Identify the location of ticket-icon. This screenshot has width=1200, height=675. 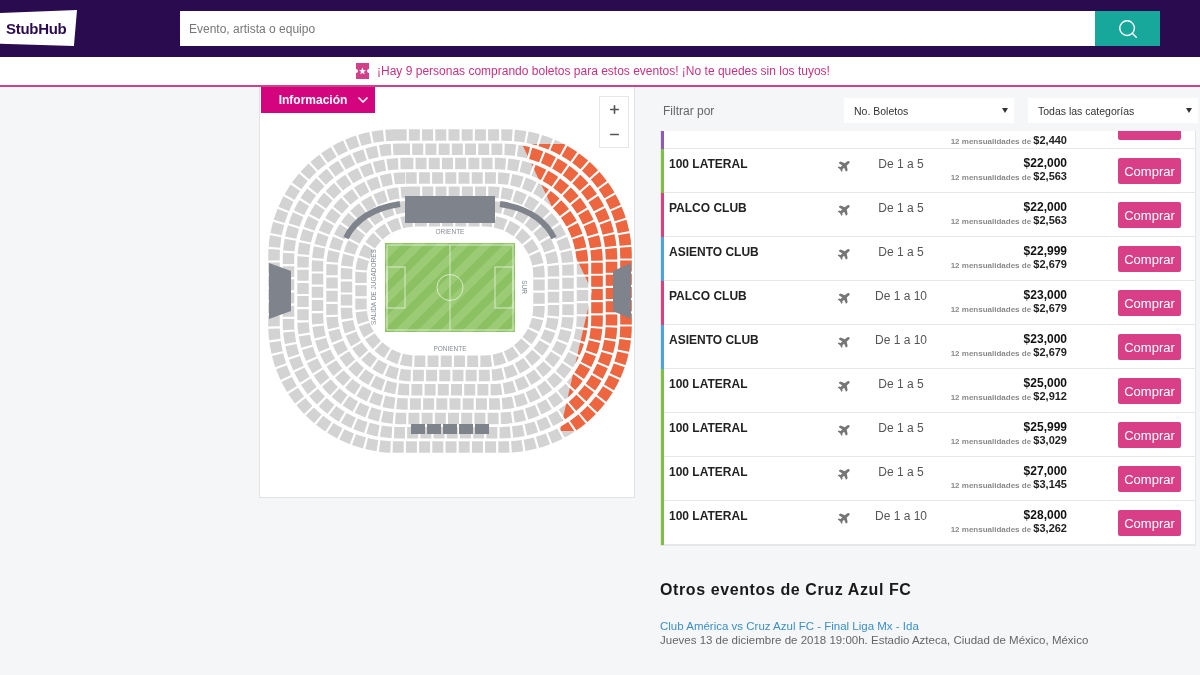
(363, 71).